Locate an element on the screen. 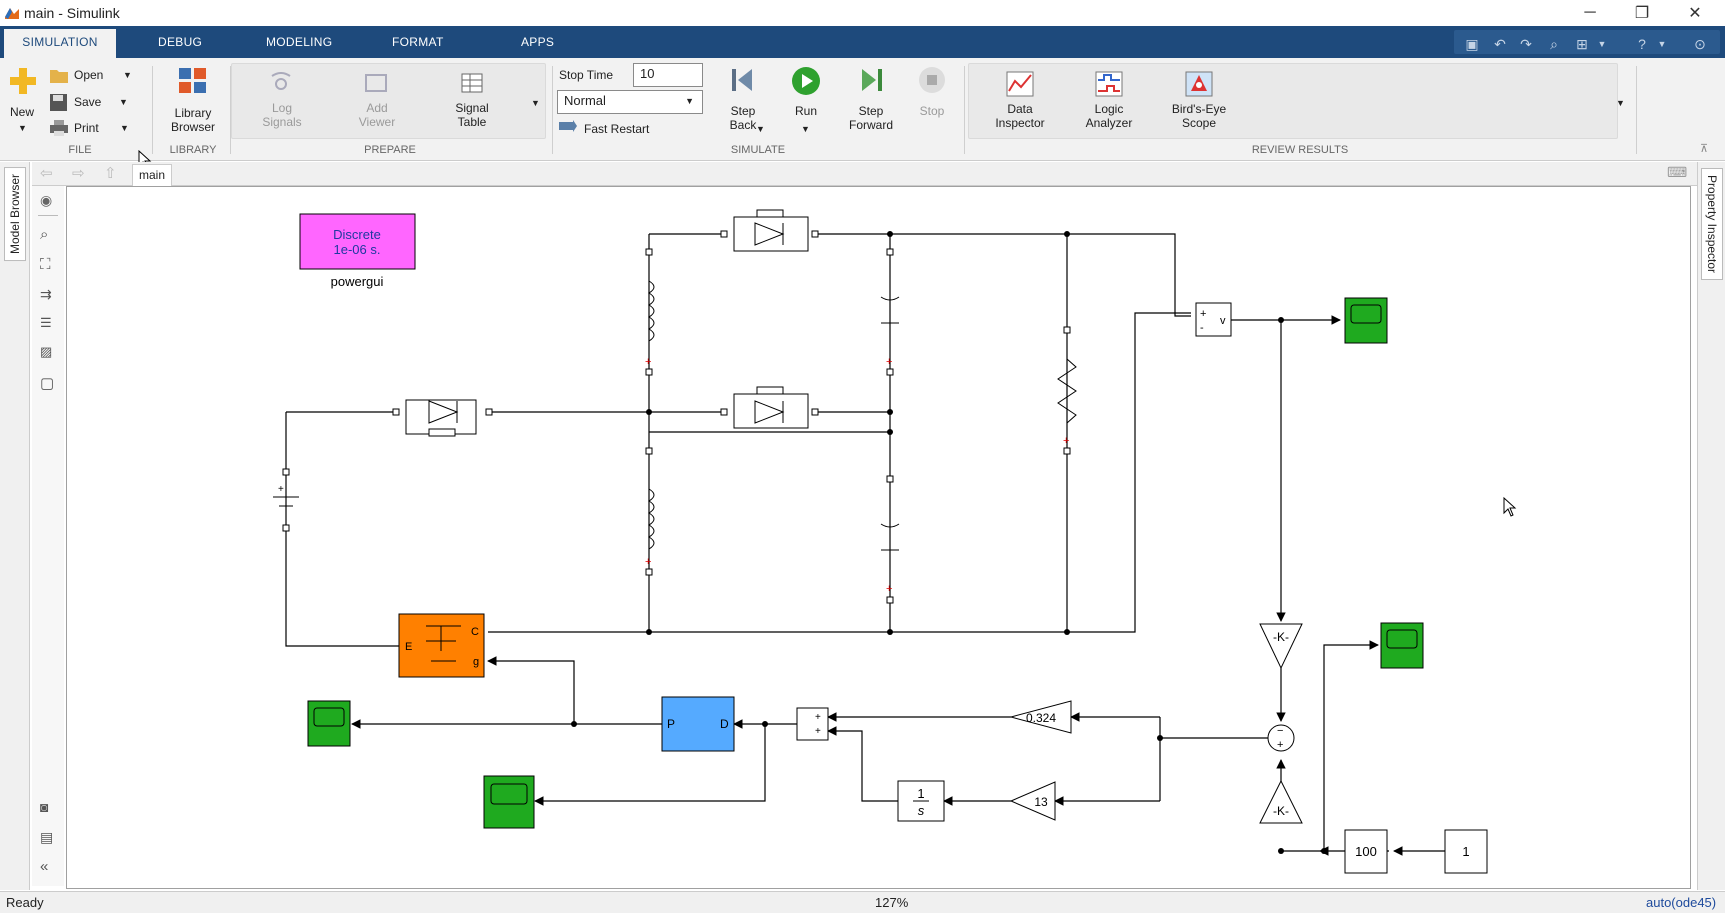 This screenshot has width=1725, height=913. redo-icon: ↷ is located at coordinates (1526, 46).